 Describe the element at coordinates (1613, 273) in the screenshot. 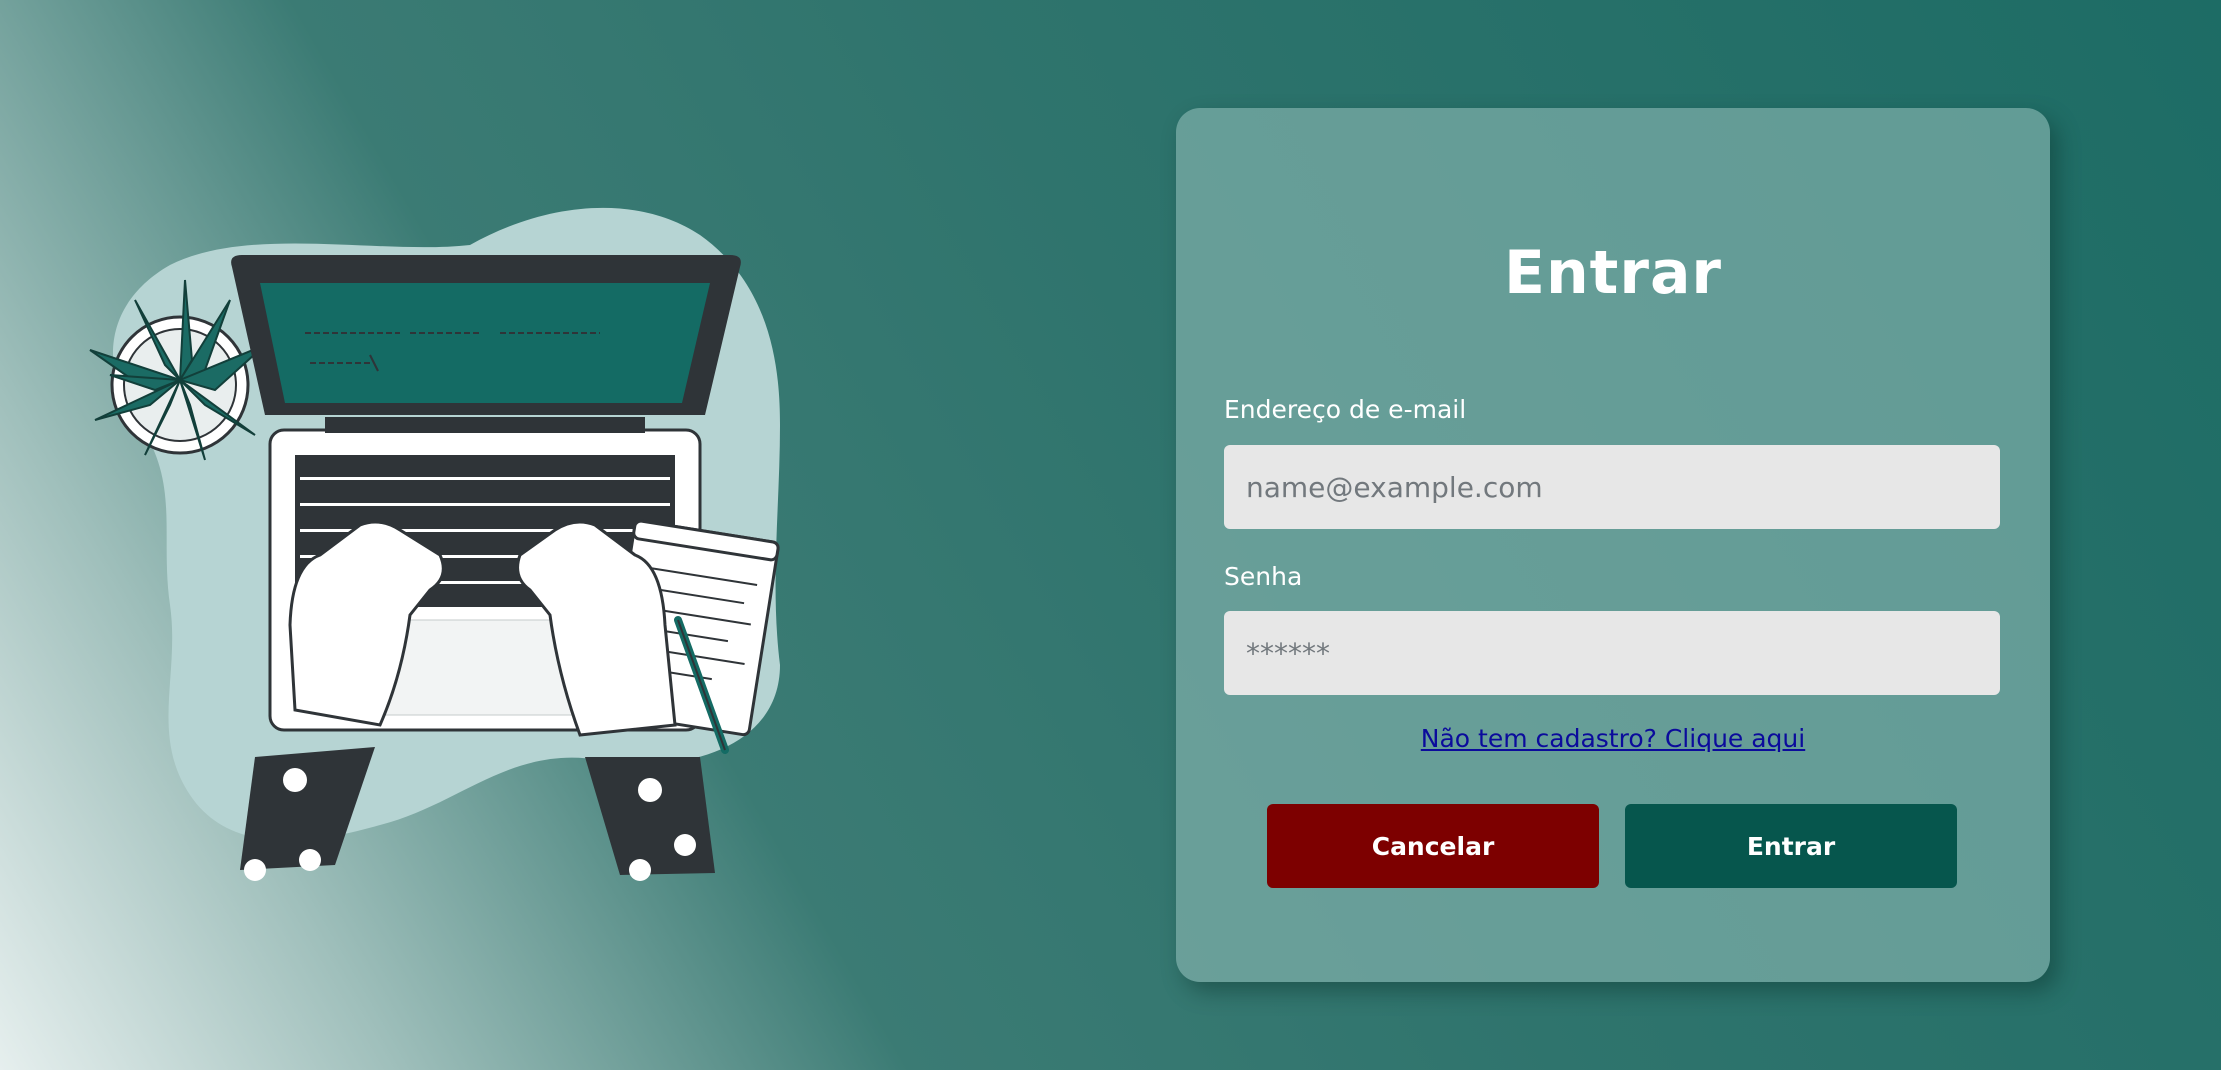

I see `login-title: Entrar` at that location.